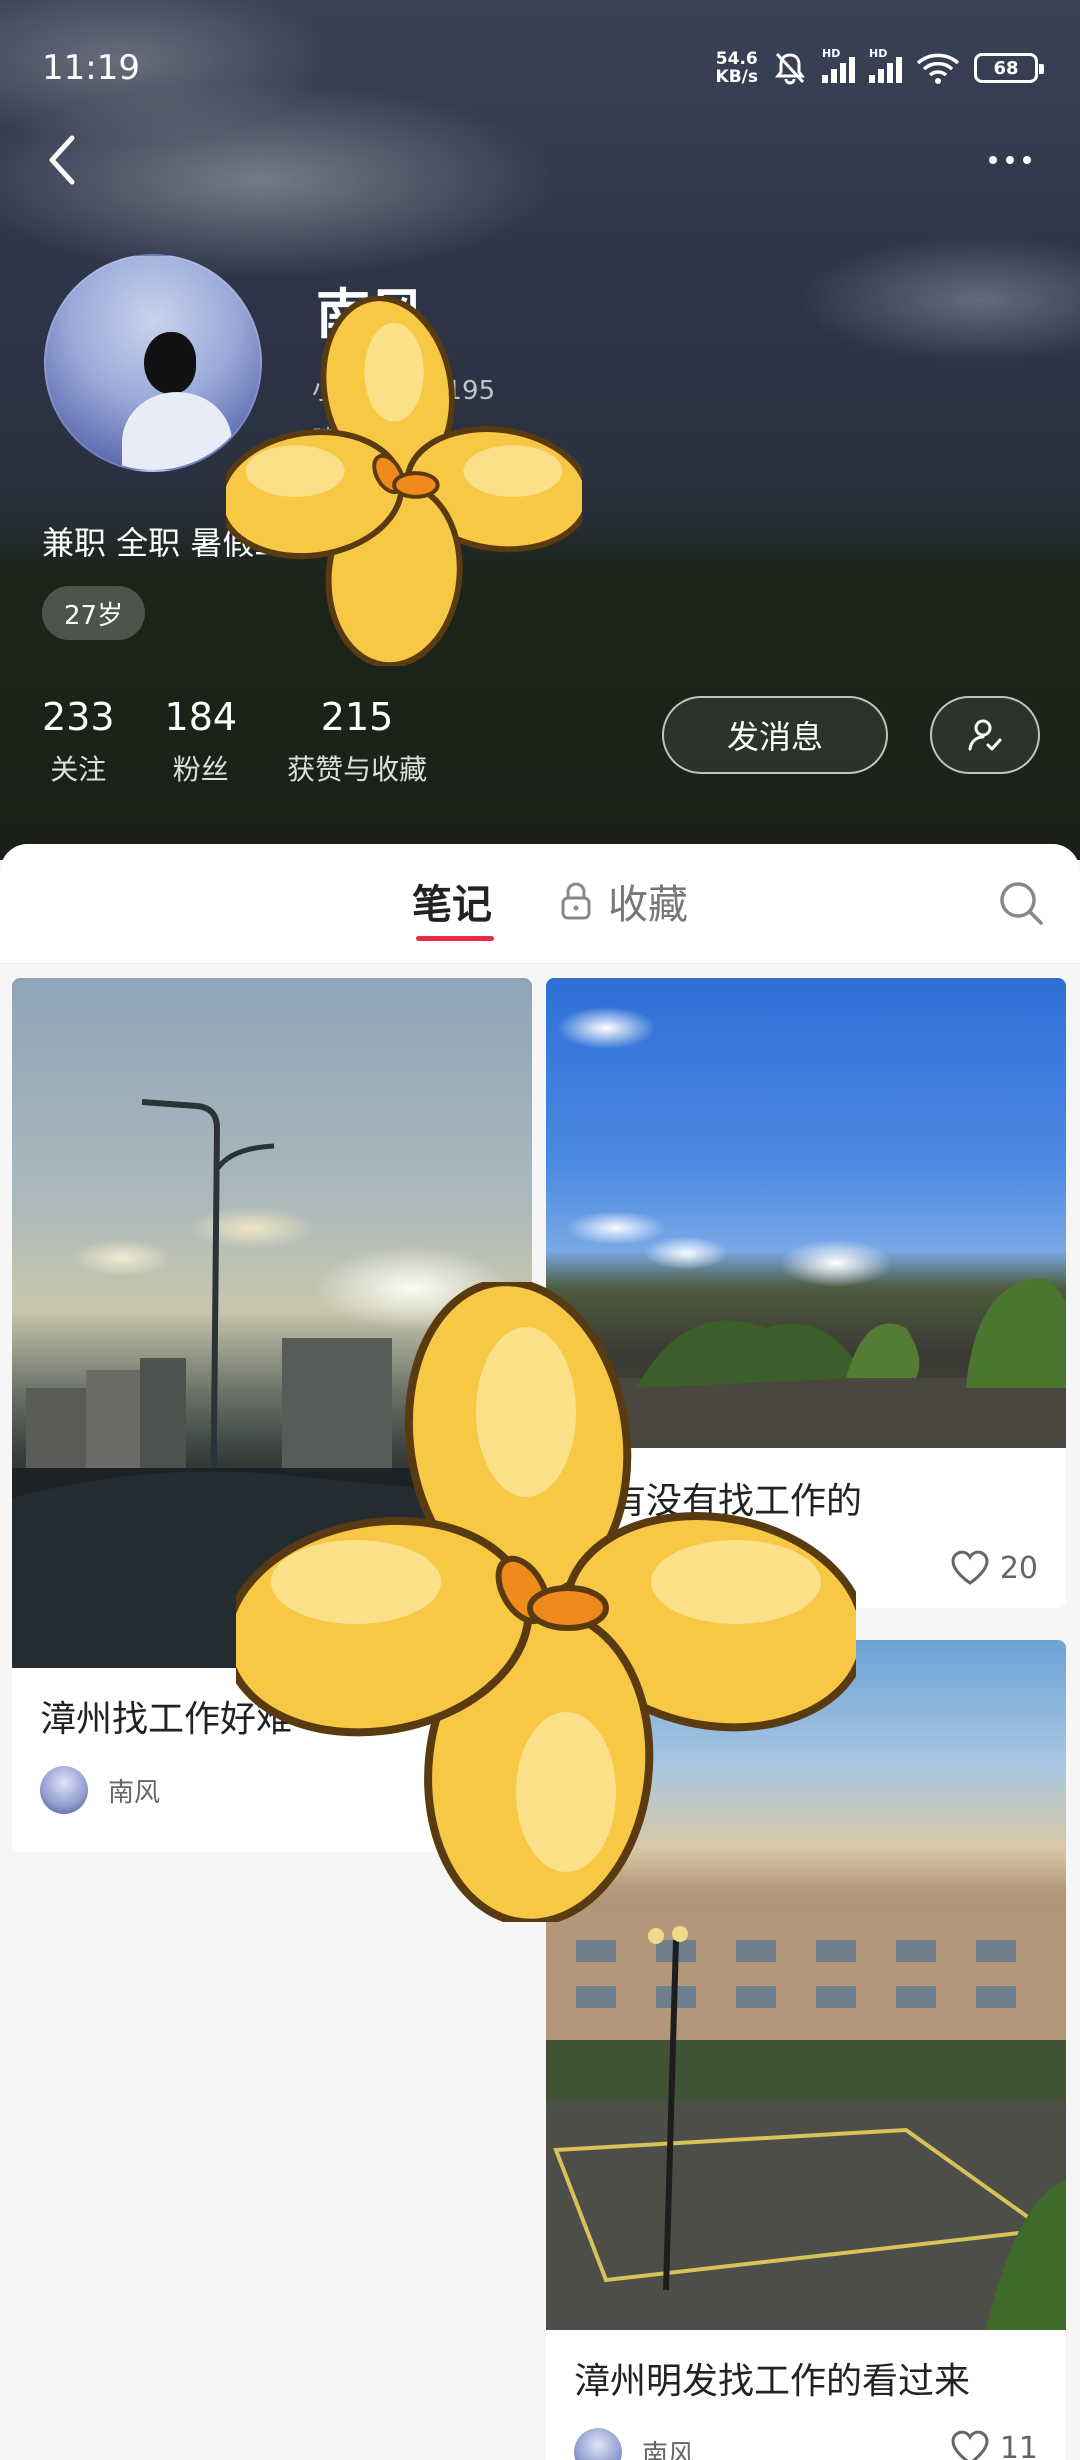 This screenshot has height=2460, width=1080. I want to click on stat-following: 233 关注, so click(78, 741).